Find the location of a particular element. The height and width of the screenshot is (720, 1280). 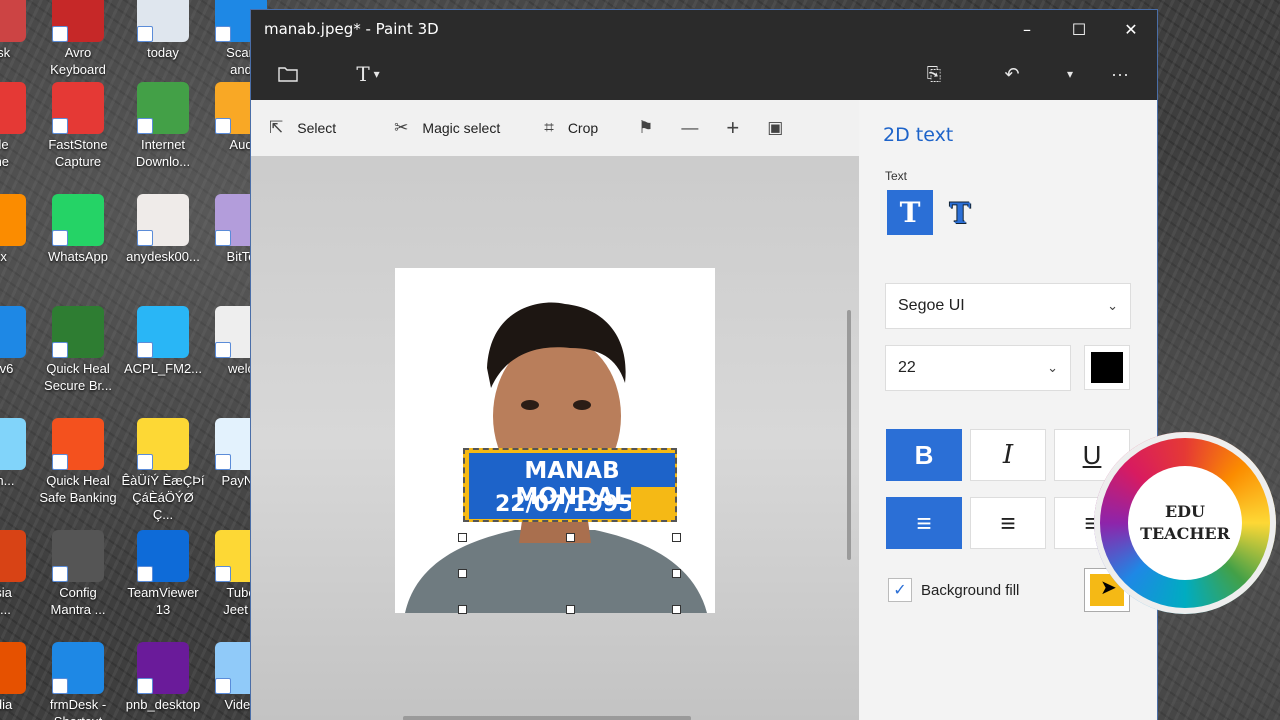

logo-core: EDU TEACHER is located at coordinates (1185, 523).